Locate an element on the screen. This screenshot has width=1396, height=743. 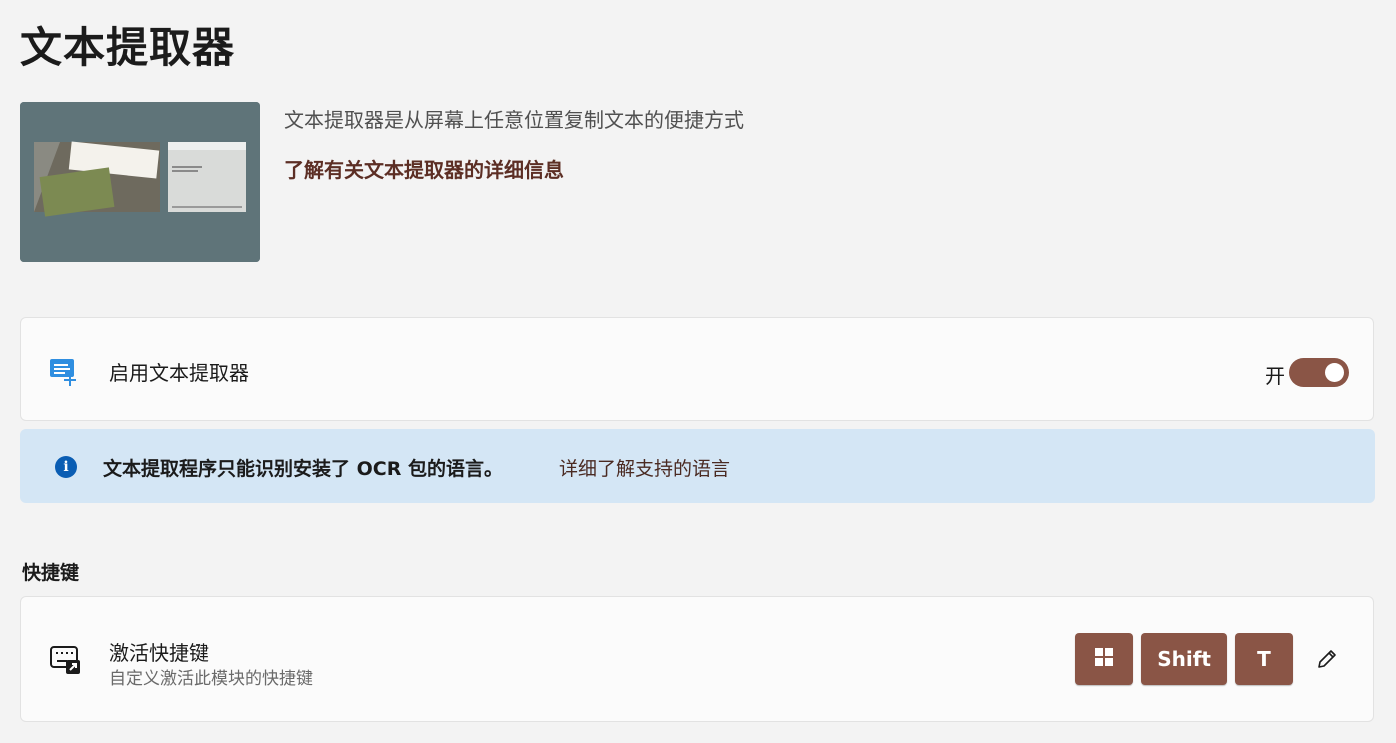
key-shift: Shift is located at coordinates (1184, 659).